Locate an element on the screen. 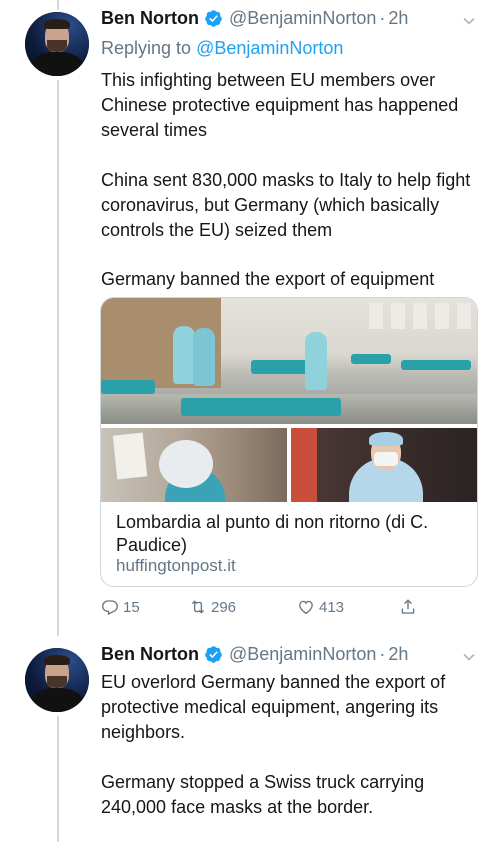 Image resolution: width=500 pixels, height=842 pixels. thread-line-top is located at coordinates (58, 5).